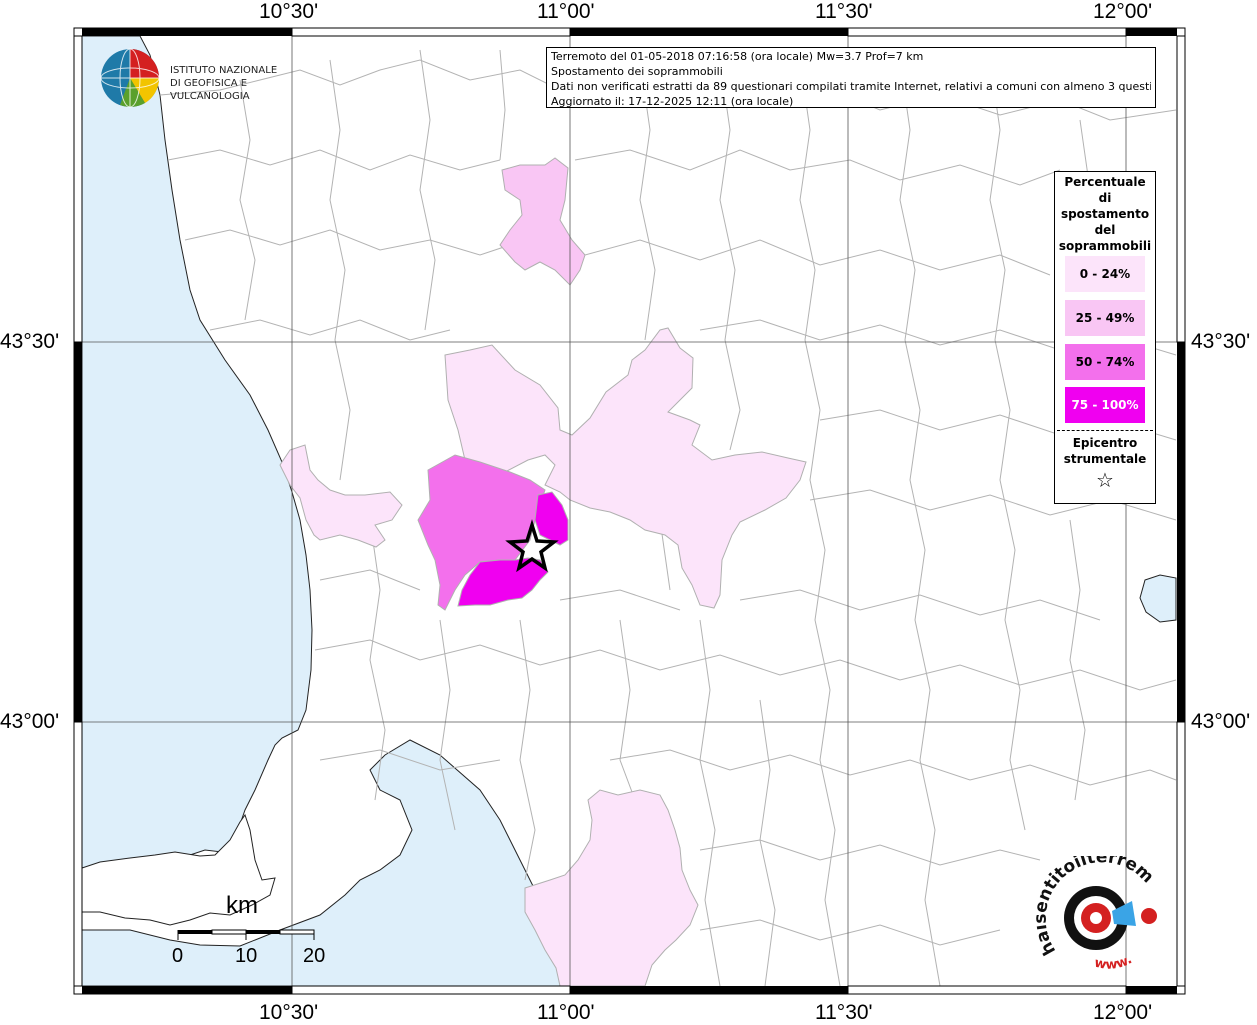 This screenshot has width=1257, height=1025. Describe the element at coordinates (178, 956) in the screenshot. I see `scale-tick-label: 0` at that location.